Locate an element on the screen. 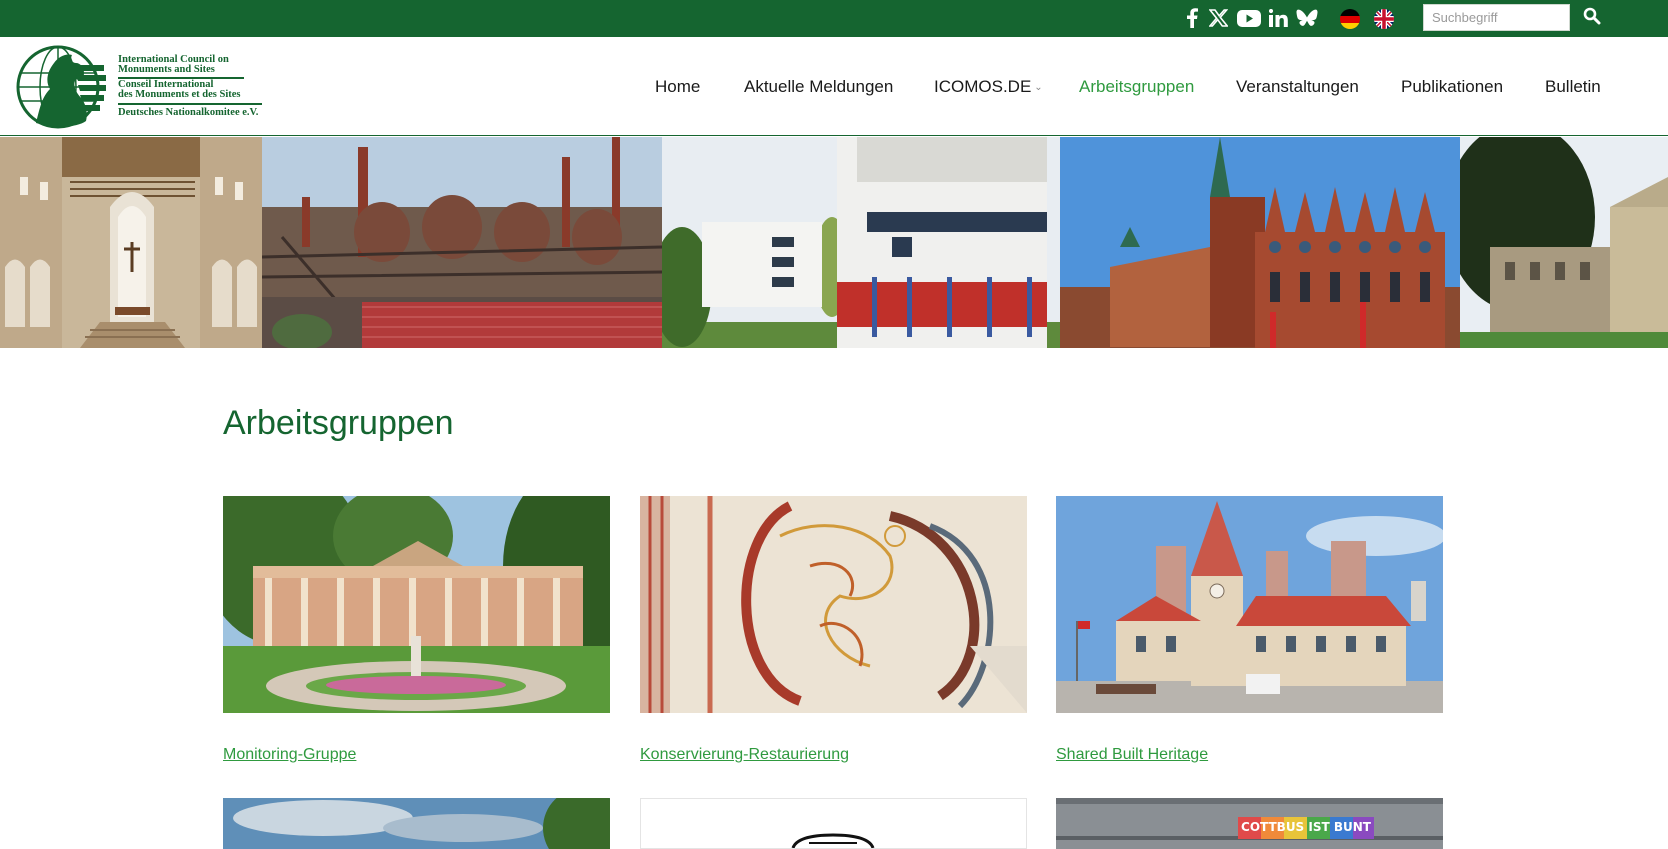 This screenshot has width=1668, height=849. cottbus-ist-bunt-sign: COTTBUS IST BUNT is located at coordinates (1306, 827).